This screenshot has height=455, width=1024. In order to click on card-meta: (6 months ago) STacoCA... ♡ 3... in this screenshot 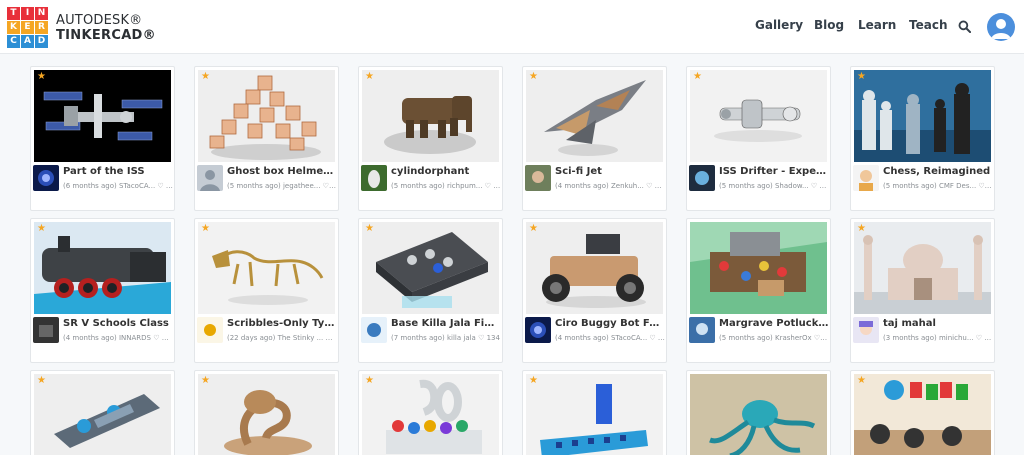, I will do `click(118, 186)`.